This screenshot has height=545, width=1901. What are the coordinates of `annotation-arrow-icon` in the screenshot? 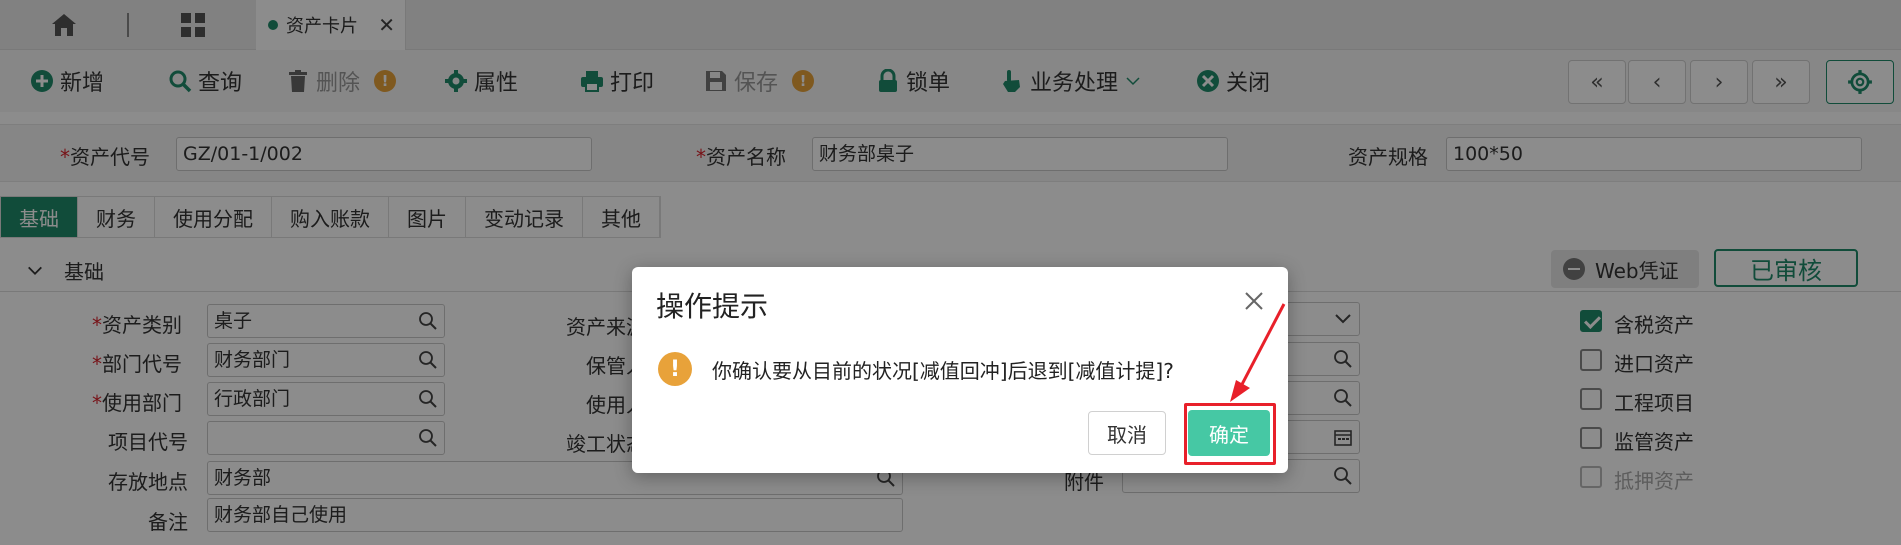 It's located at (1258, 352).